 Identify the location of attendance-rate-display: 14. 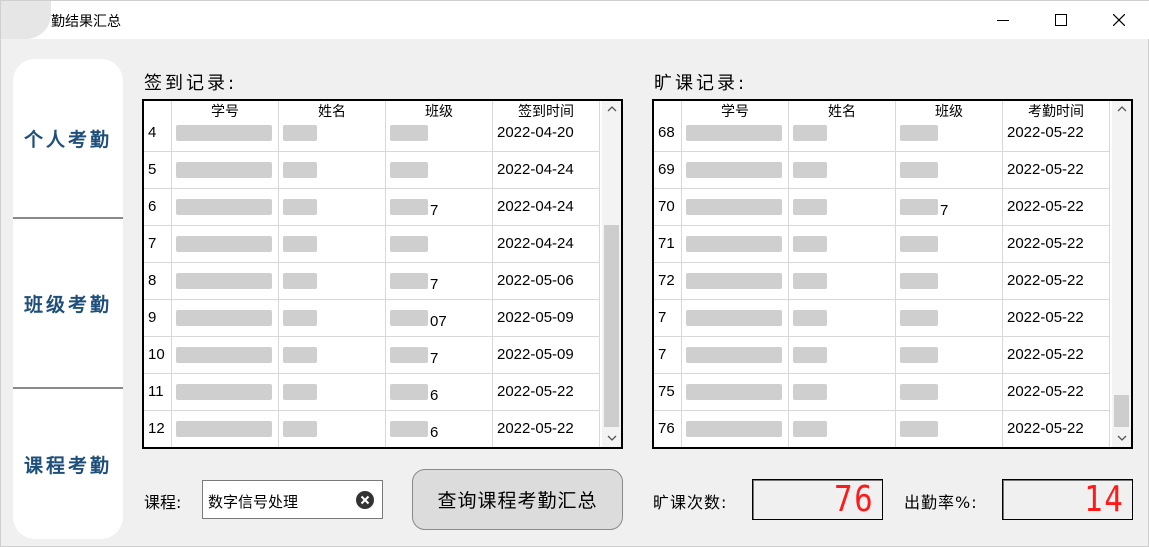
(1067, 499).